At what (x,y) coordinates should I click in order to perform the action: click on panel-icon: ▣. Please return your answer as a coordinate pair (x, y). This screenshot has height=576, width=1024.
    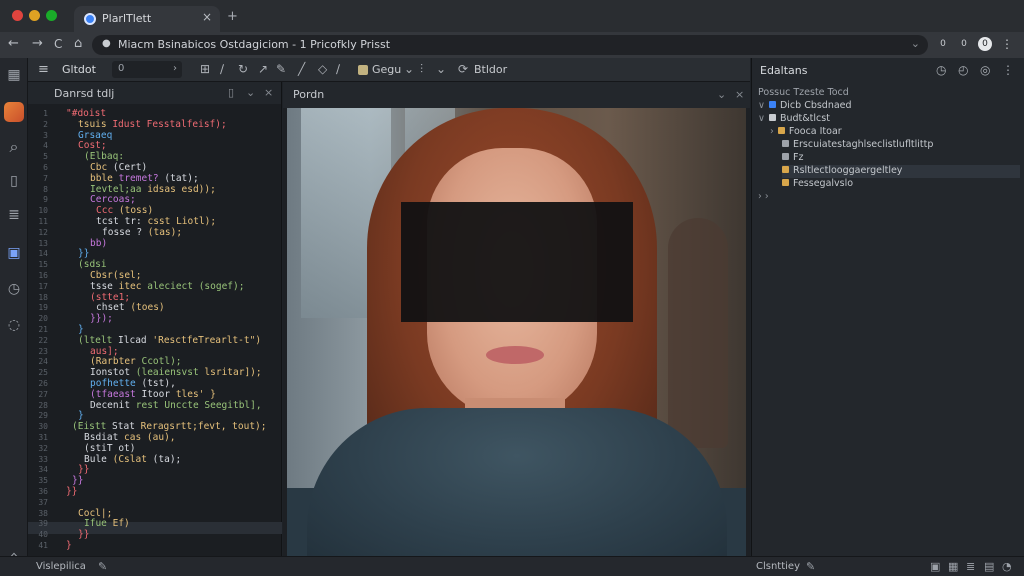
    Looking at the image, I should click on (935, 566).